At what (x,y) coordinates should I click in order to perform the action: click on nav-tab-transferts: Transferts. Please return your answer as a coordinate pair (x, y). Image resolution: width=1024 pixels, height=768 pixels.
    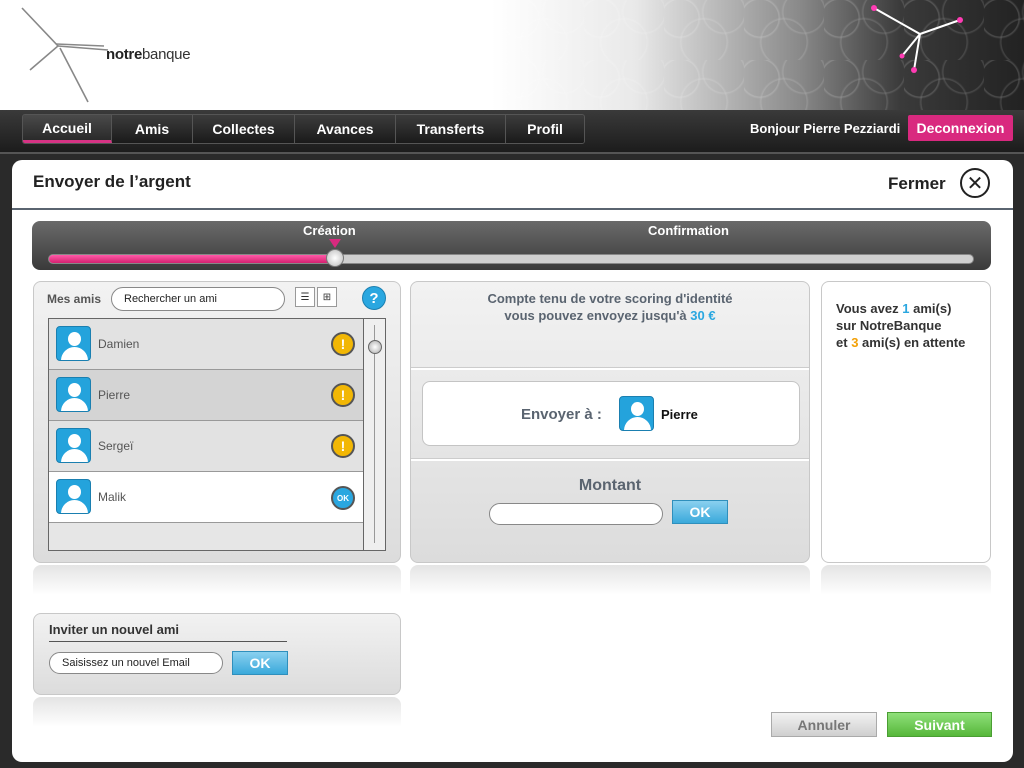
    Looking at the image, I should click on (451, 129).